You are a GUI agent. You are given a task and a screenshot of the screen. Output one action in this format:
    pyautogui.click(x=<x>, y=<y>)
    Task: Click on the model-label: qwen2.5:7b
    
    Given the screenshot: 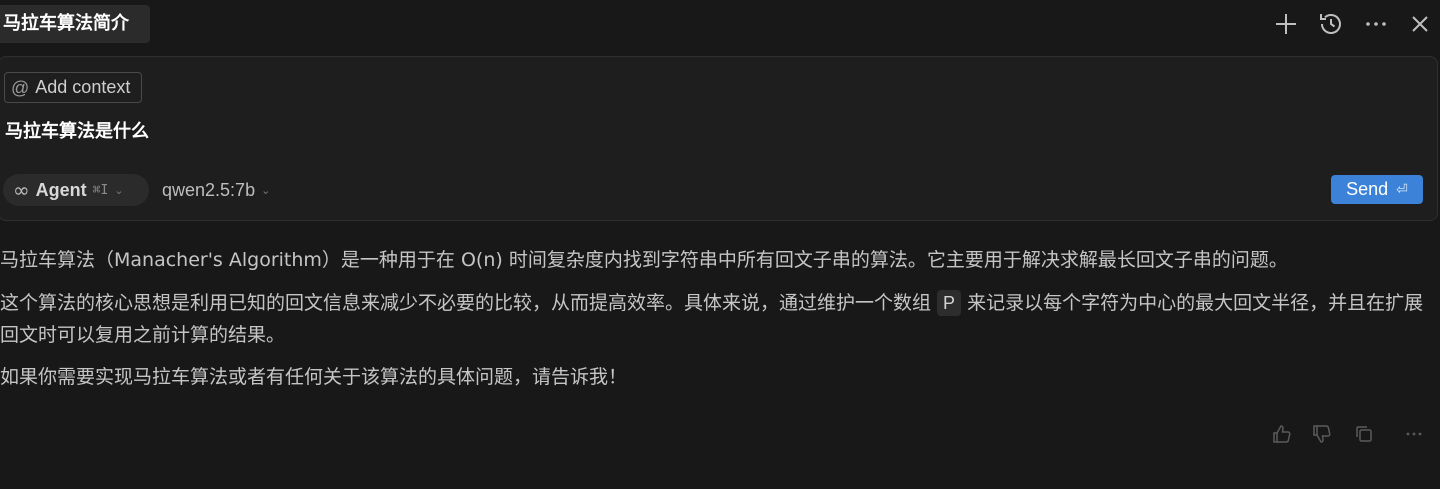 What is the action you would take?
    pyautogui.click(x=209, y=189)
    